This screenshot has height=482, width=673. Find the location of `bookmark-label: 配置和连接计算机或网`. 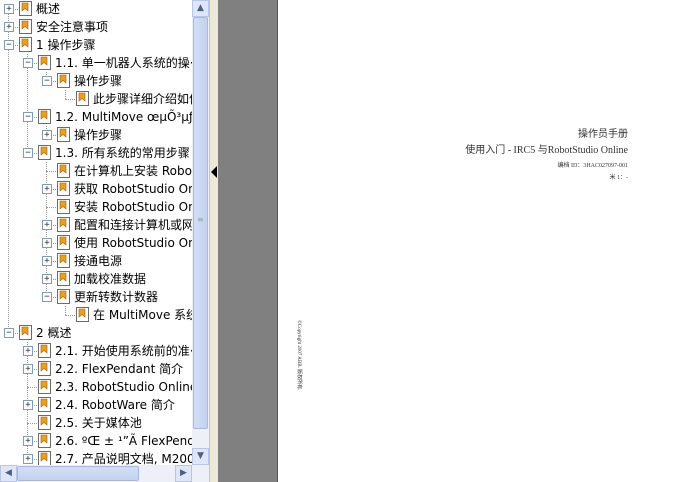

bookmark-label: 配置和连接计算机或网 is located at coordinates (133, 225).